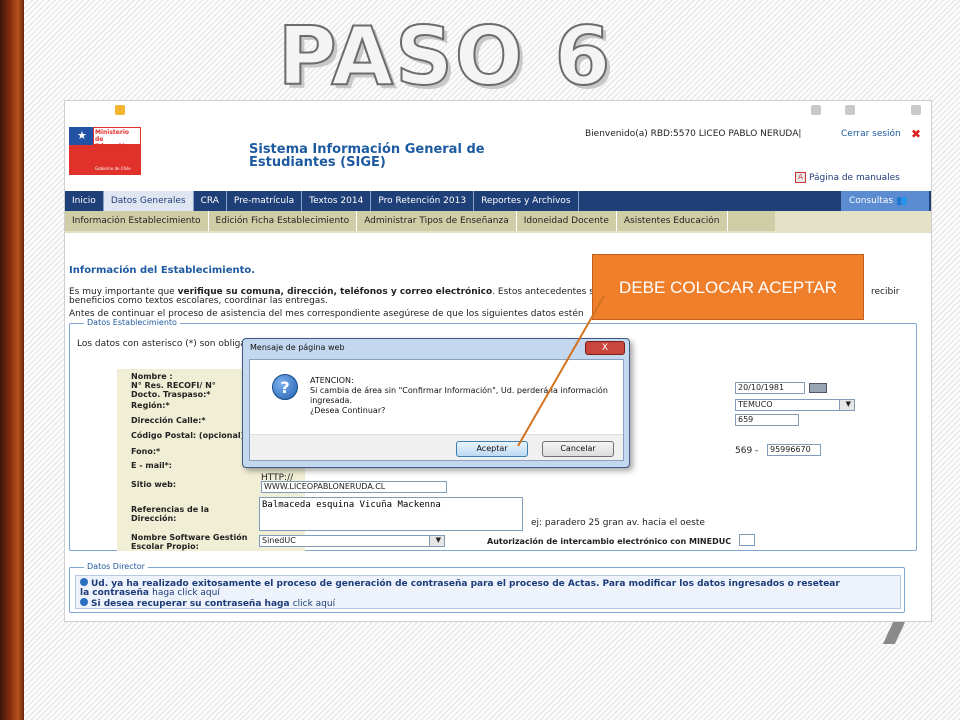 This screenshot has width=960, height=720. Describe the element at coordinates (170, 514) in the screenshot. I see `label-referencias: Referencias de la Dirección:` at that location.